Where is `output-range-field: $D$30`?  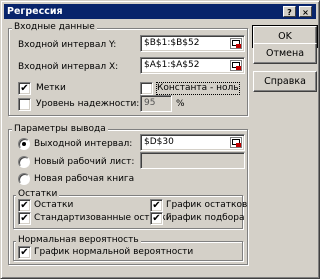 output-range-field: $D$30 is located at coordinates (192, 142).